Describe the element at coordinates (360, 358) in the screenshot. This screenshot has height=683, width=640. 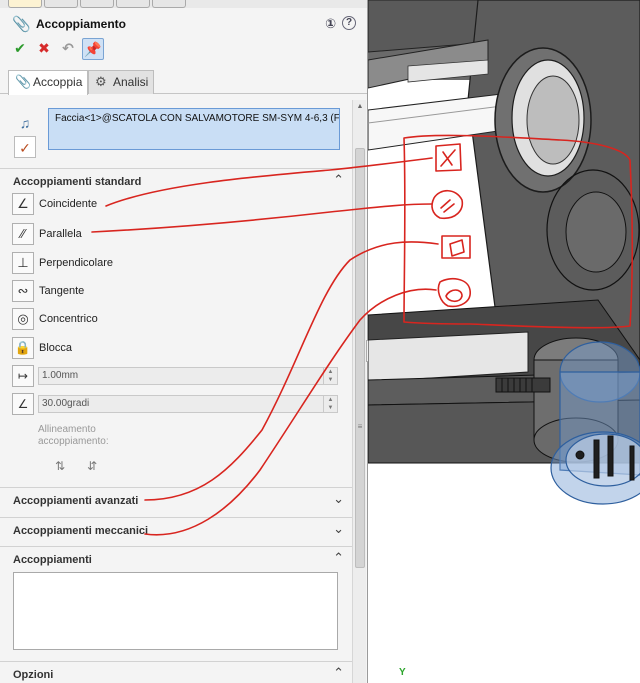
I see `scrollbar-thumb` at that location.